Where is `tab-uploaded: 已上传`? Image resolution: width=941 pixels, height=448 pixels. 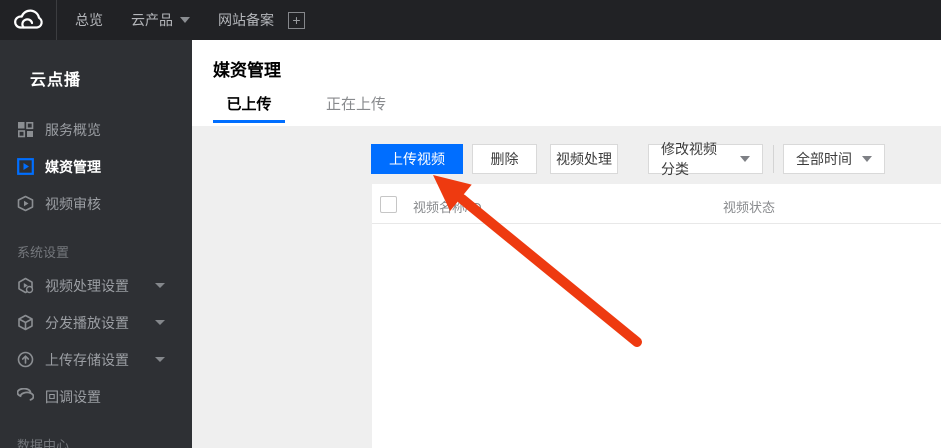 tab-uploaded: 已上传 is located at coordinates (249, 108).